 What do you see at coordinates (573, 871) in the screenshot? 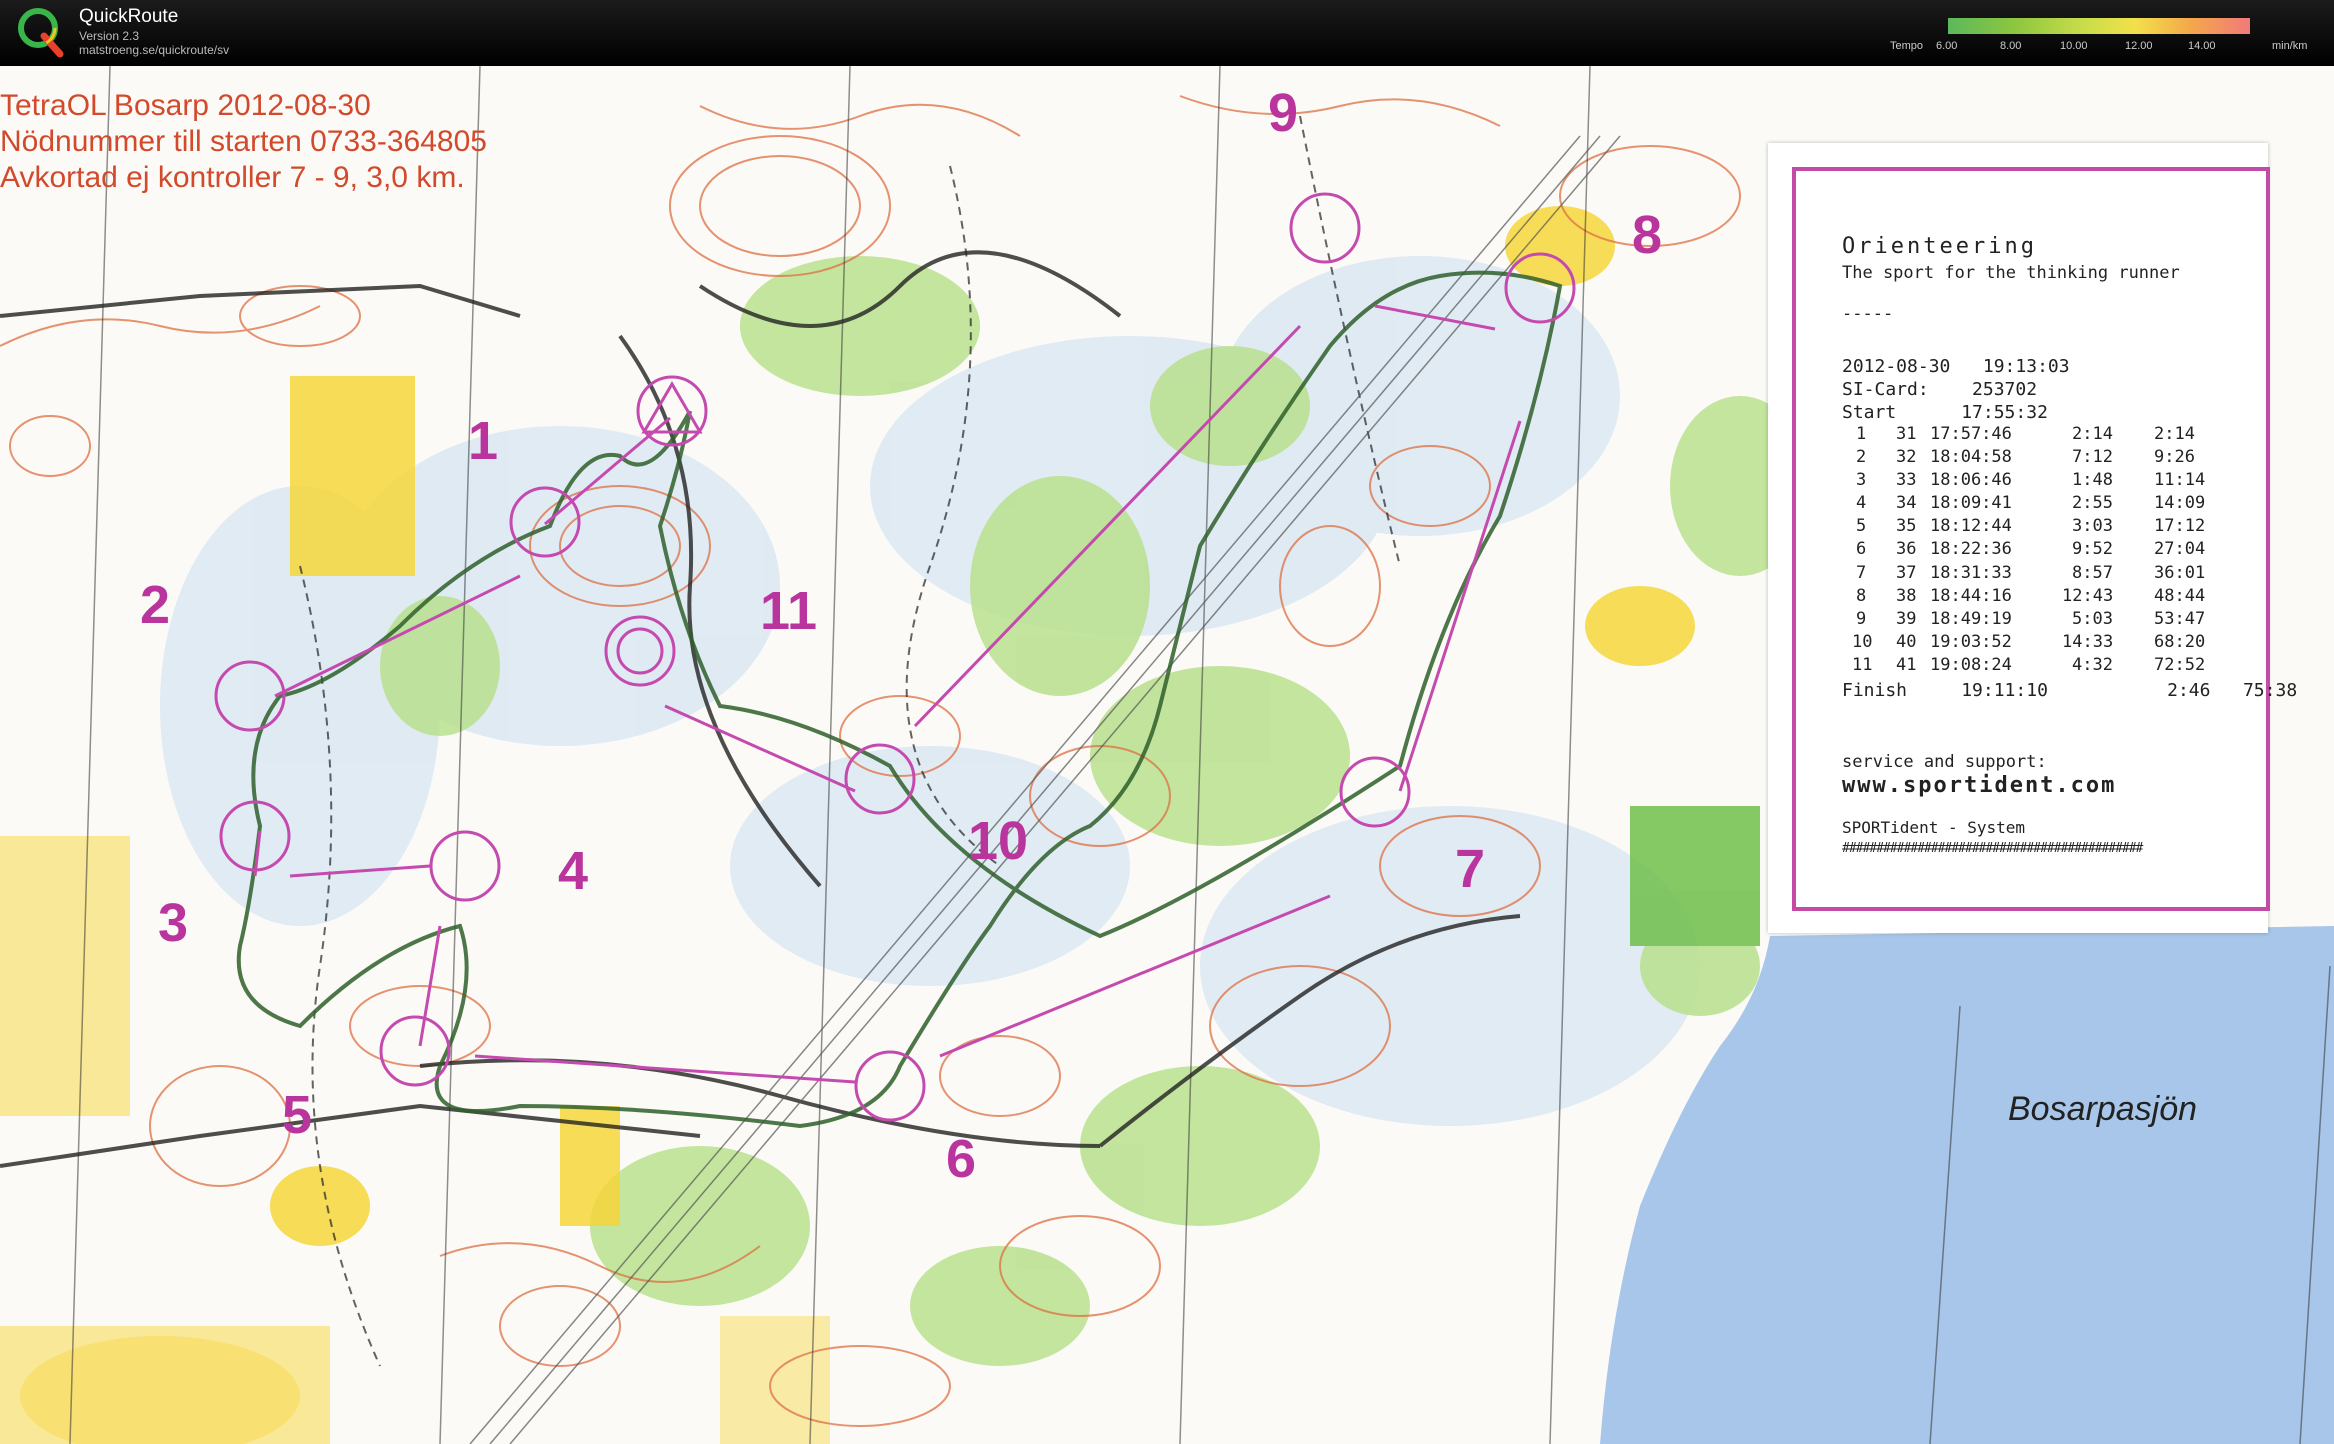
I see `control-number-4: 4` at bounding box center [573, 871].